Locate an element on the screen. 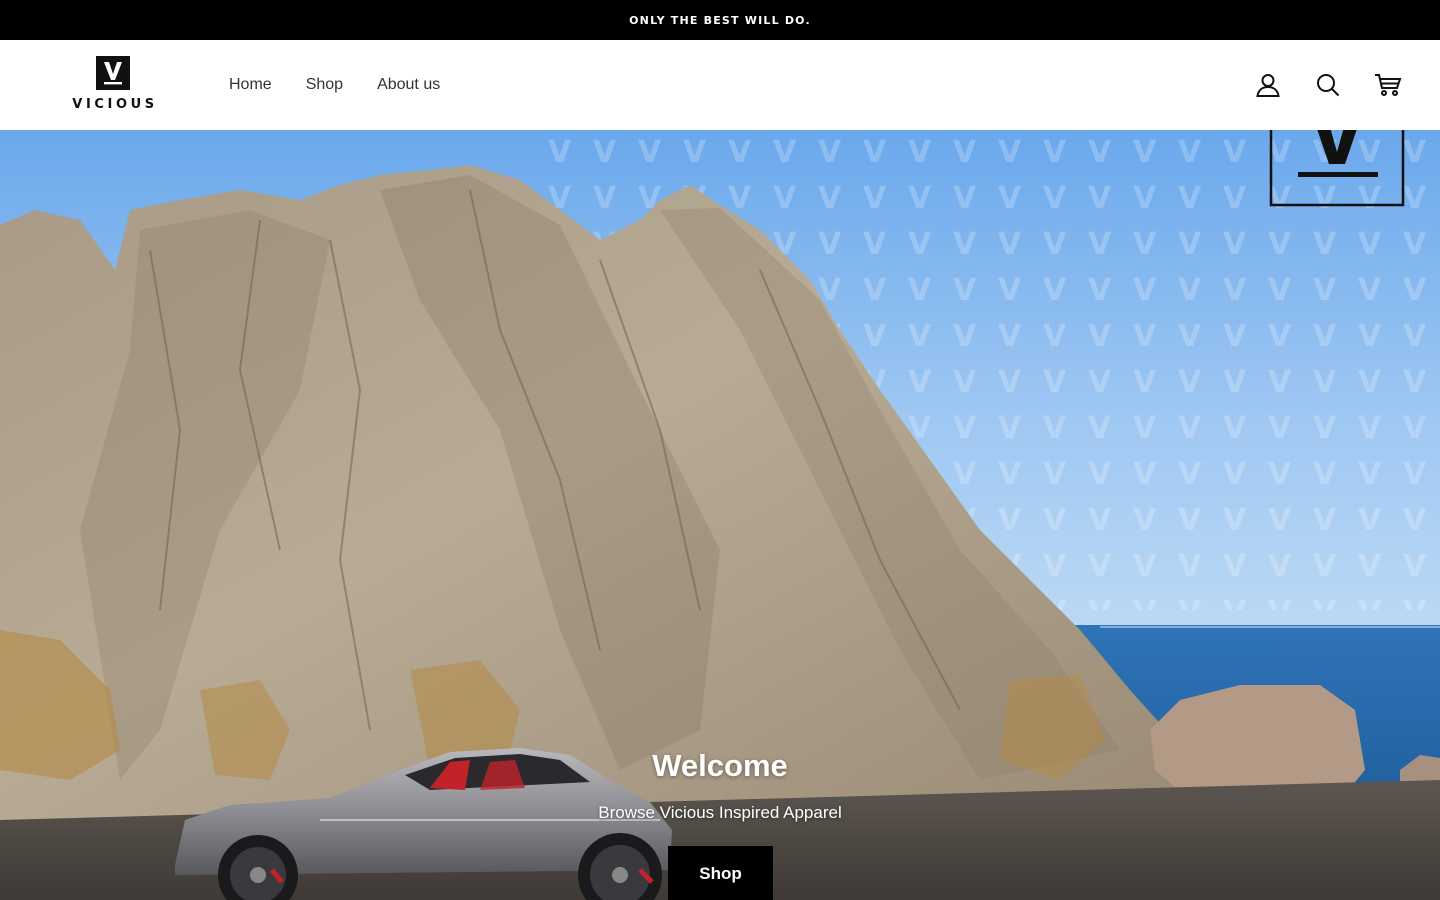 The image size is (1440, 900). header-actions is located at coordinates (1328, 85).